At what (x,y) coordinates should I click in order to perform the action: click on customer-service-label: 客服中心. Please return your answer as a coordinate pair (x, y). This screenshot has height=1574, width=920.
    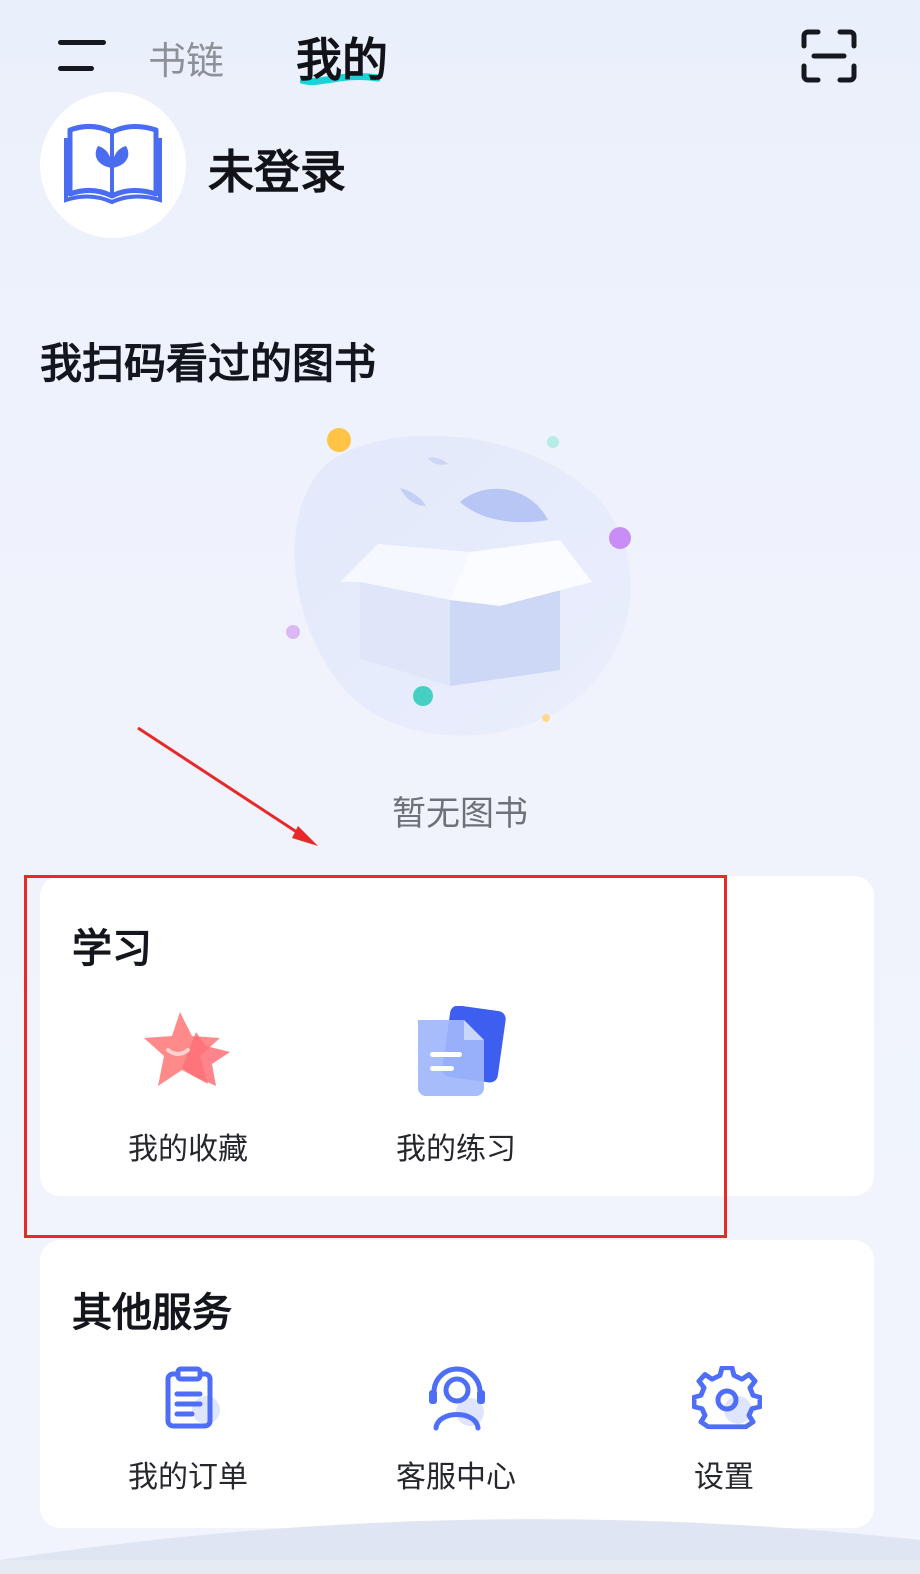
    Looking at the image, I should click on (456, 1477).